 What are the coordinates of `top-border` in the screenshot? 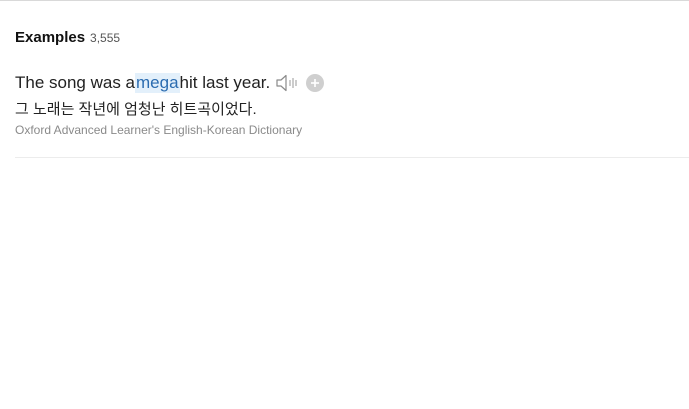 It's located at (344, 0).